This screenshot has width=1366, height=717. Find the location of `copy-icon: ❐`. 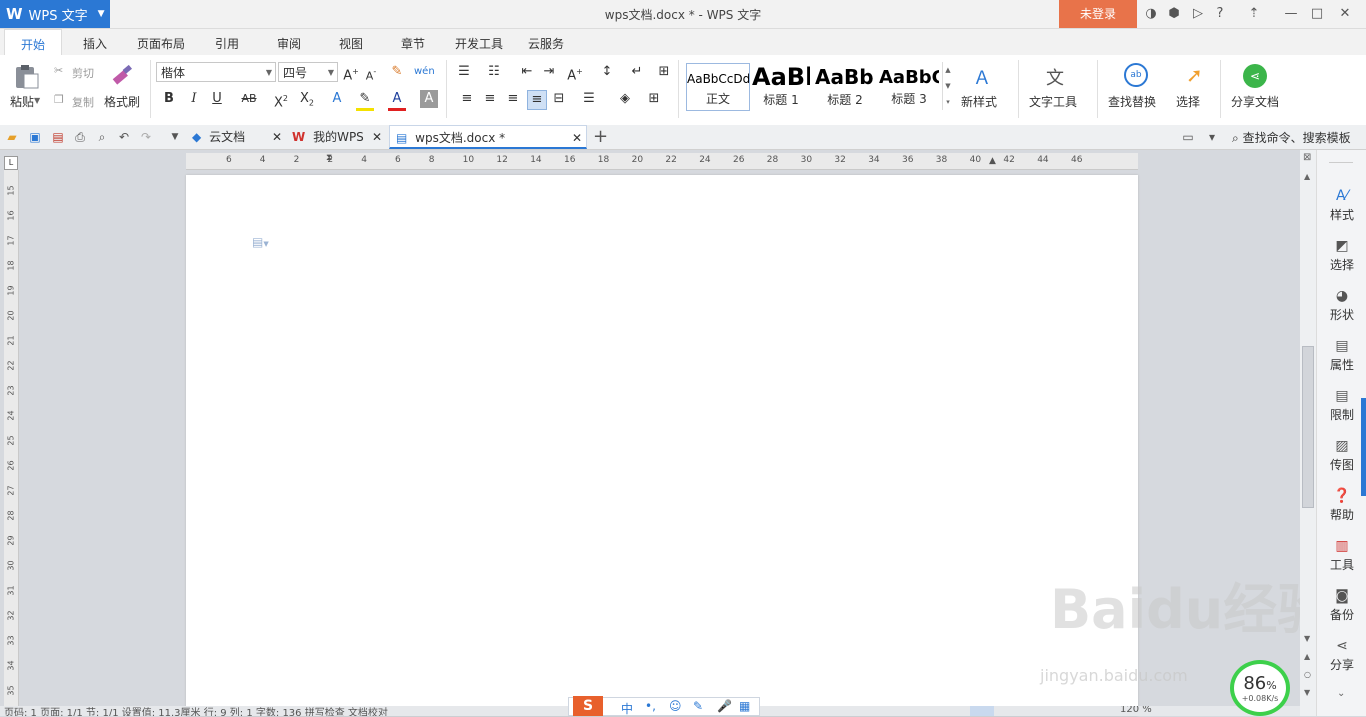

copy-icon: ❐ is located at coordinates (59, 99).